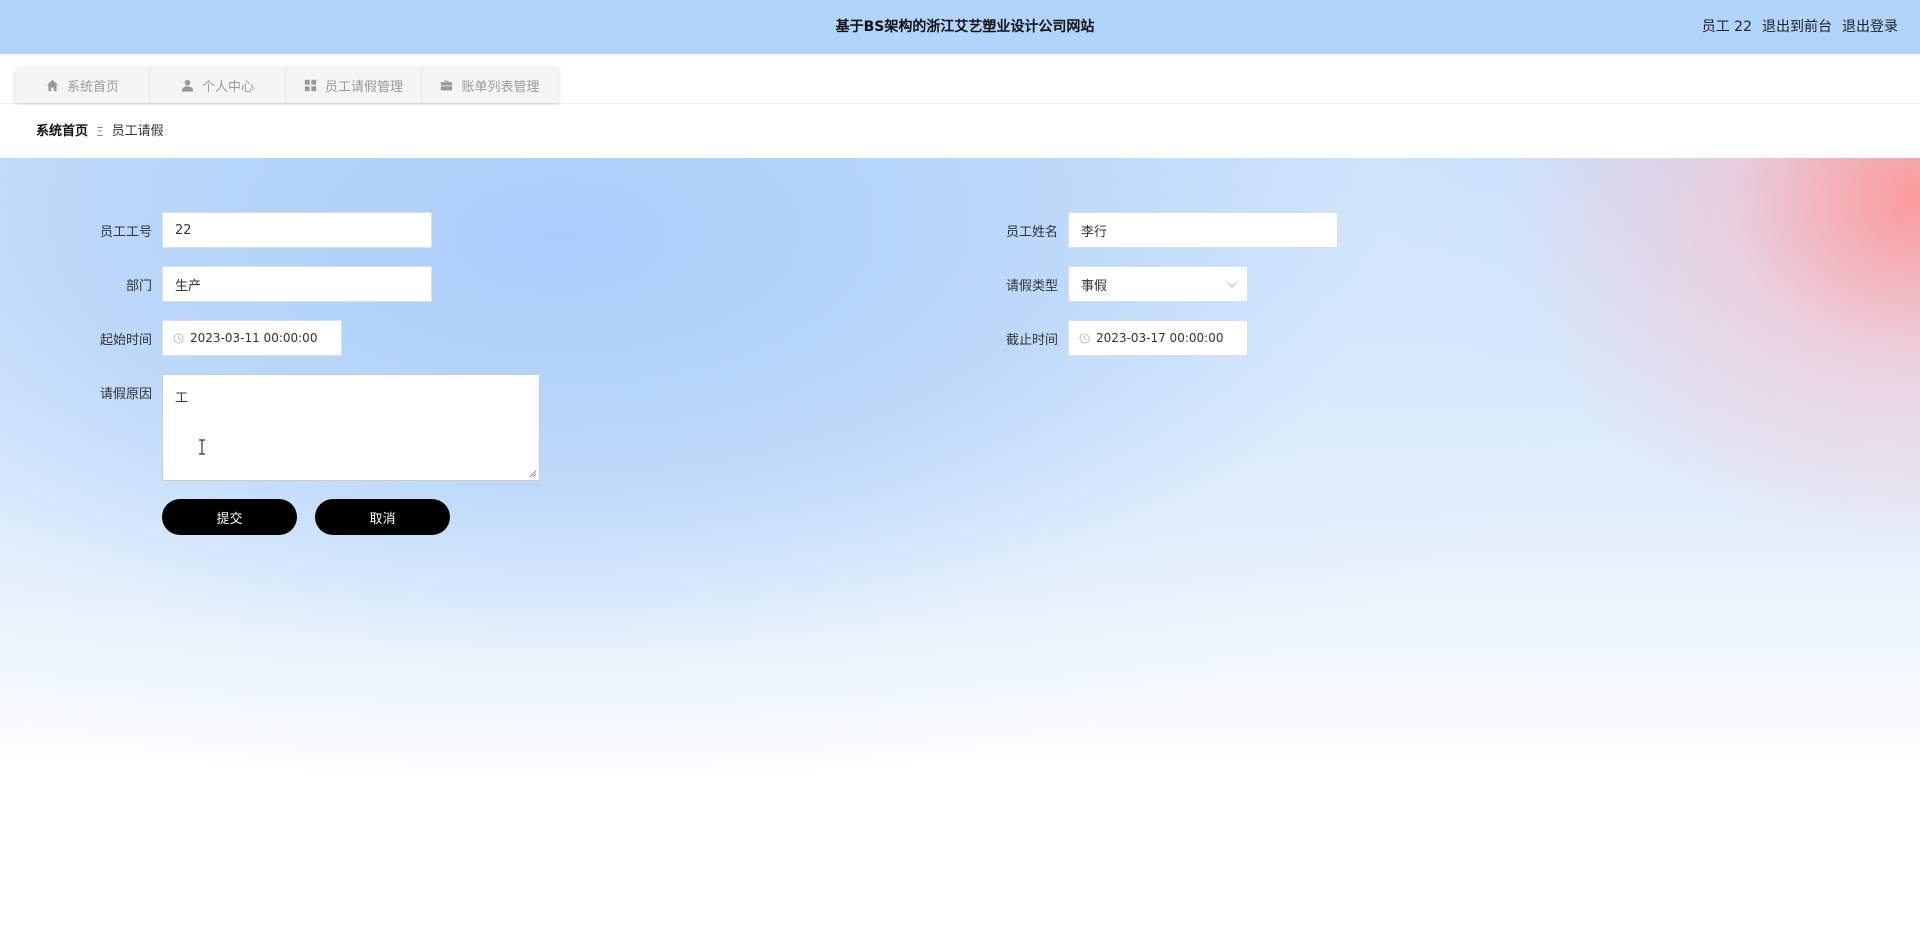 Image resolution: width=1920 pixels, height=936 pixels. I want to click on leave-type-select: 事假, so click(1158, 284).